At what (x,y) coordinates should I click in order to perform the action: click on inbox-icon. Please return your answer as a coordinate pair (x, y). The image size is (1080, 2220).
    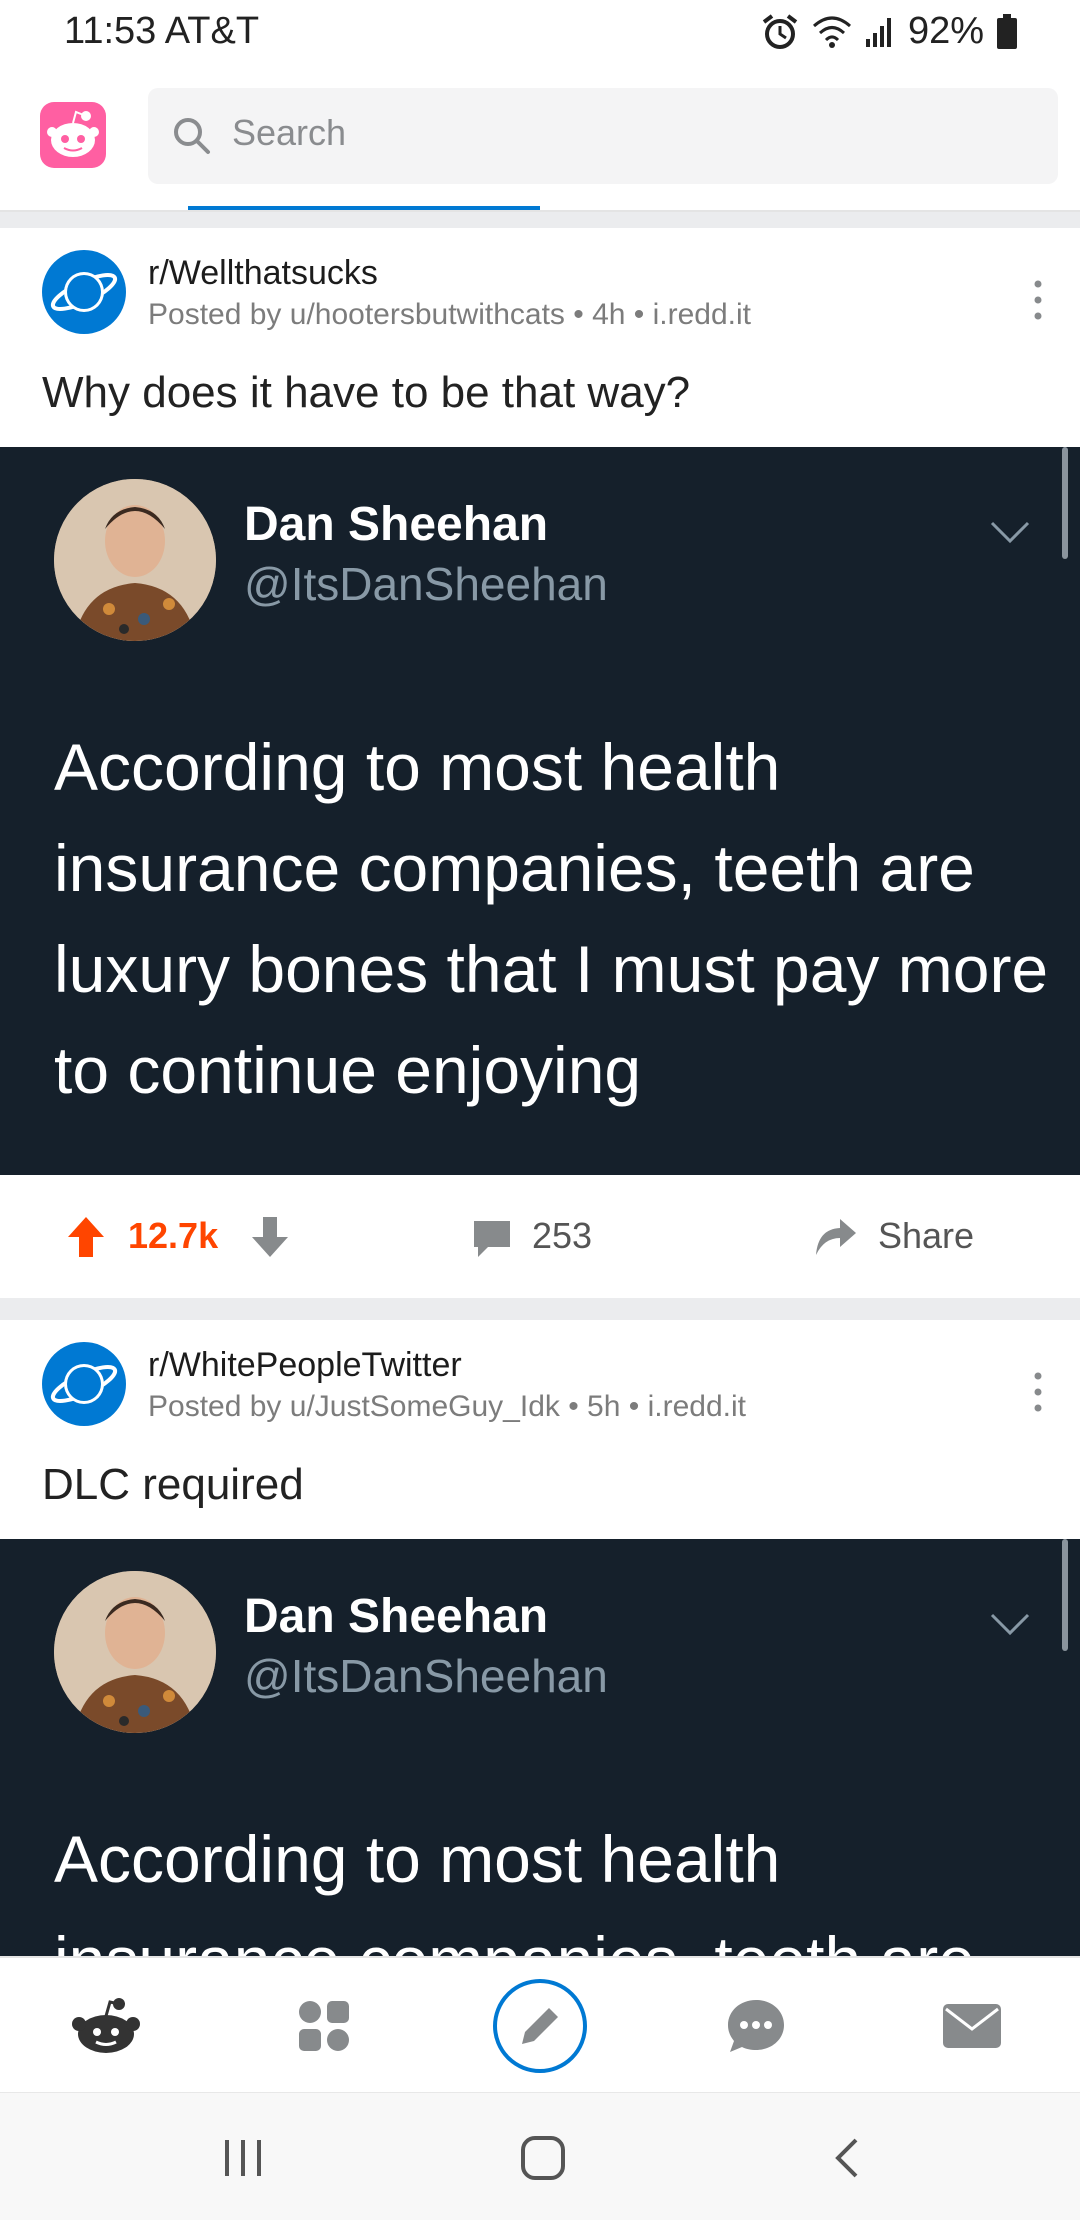
    Looking at the image, I should click on (972, 2026).